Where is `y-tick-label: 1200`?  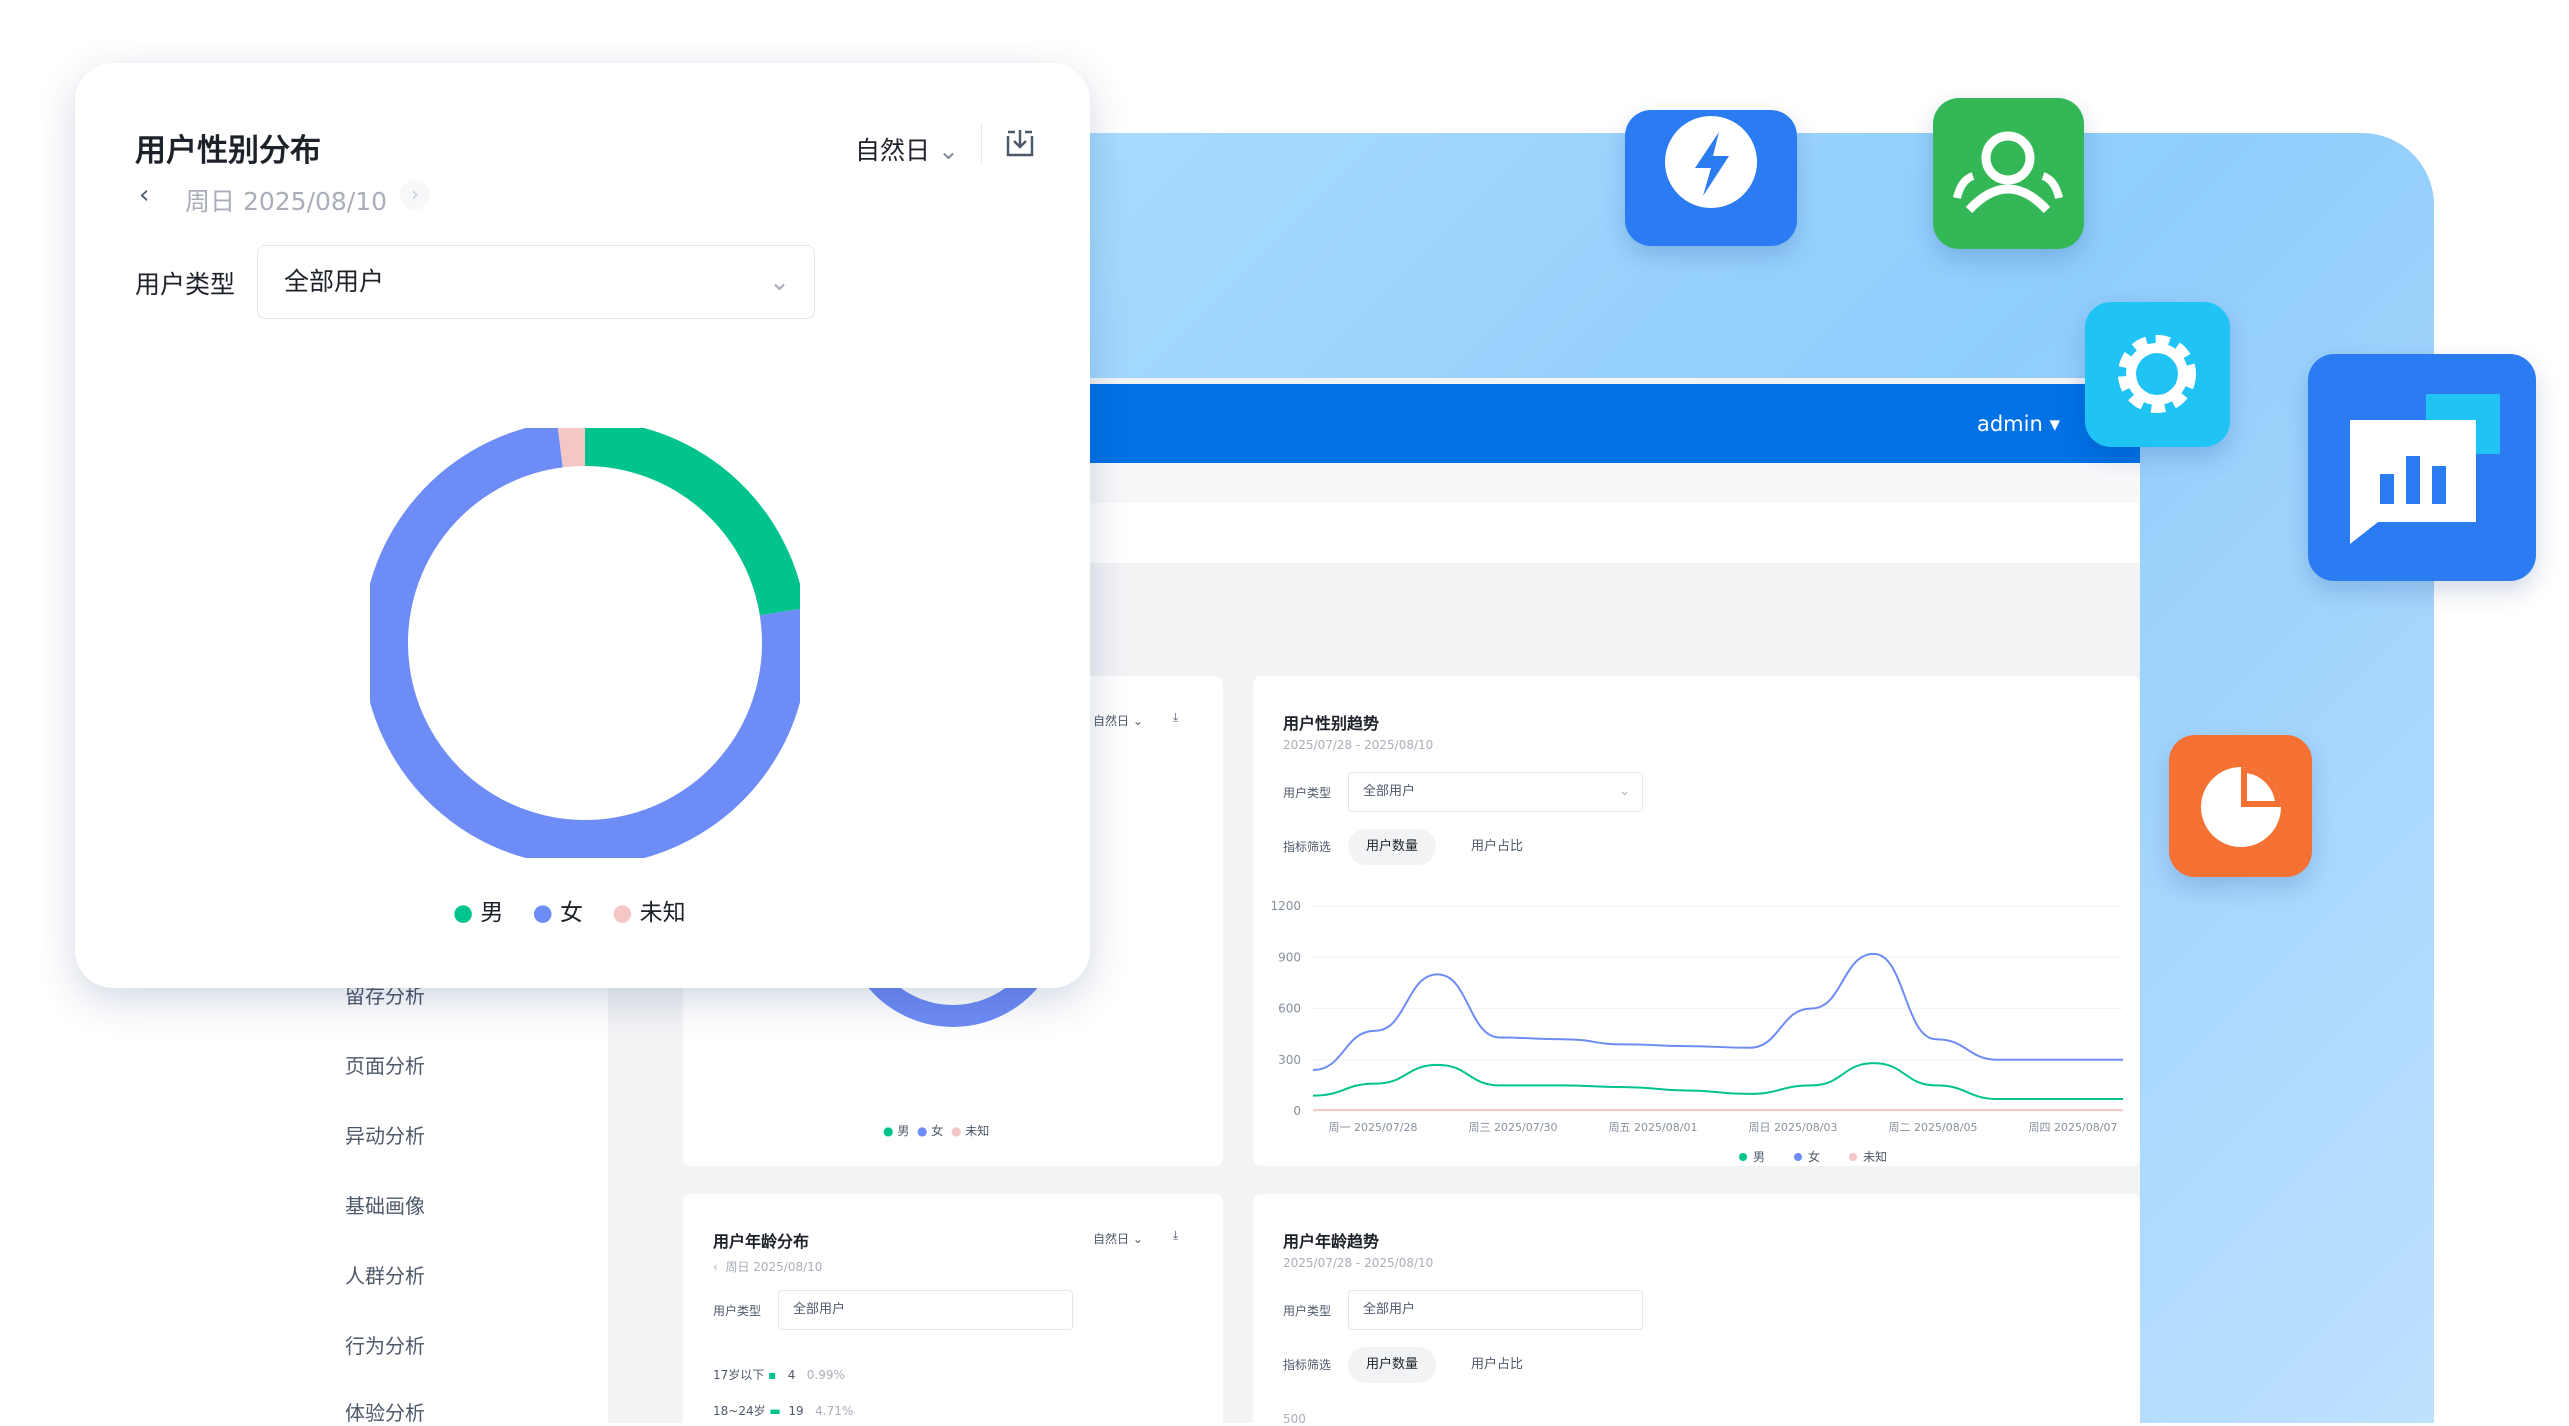 y-tick-label: 1200 is located at coordinates (1285, 906).